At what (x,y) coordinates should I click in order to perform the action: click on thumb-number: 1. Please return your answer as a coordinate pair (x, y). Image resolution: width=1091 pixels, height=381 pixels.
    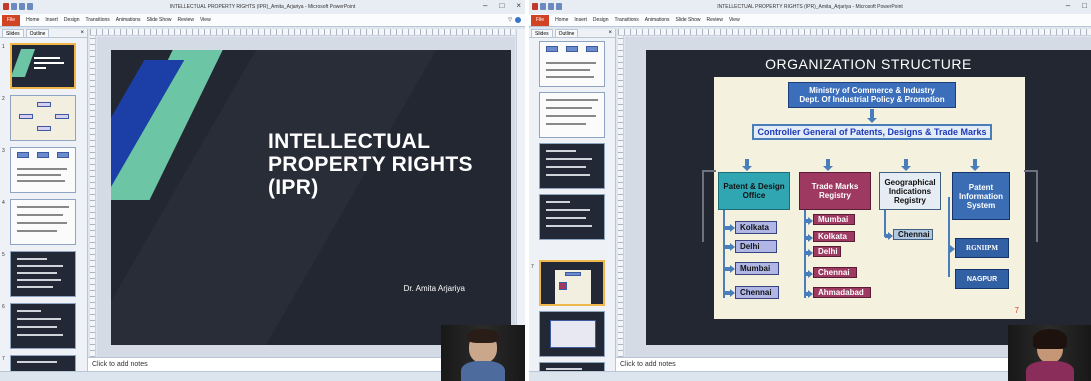
    Looking at the image, I should click on (3, 47).